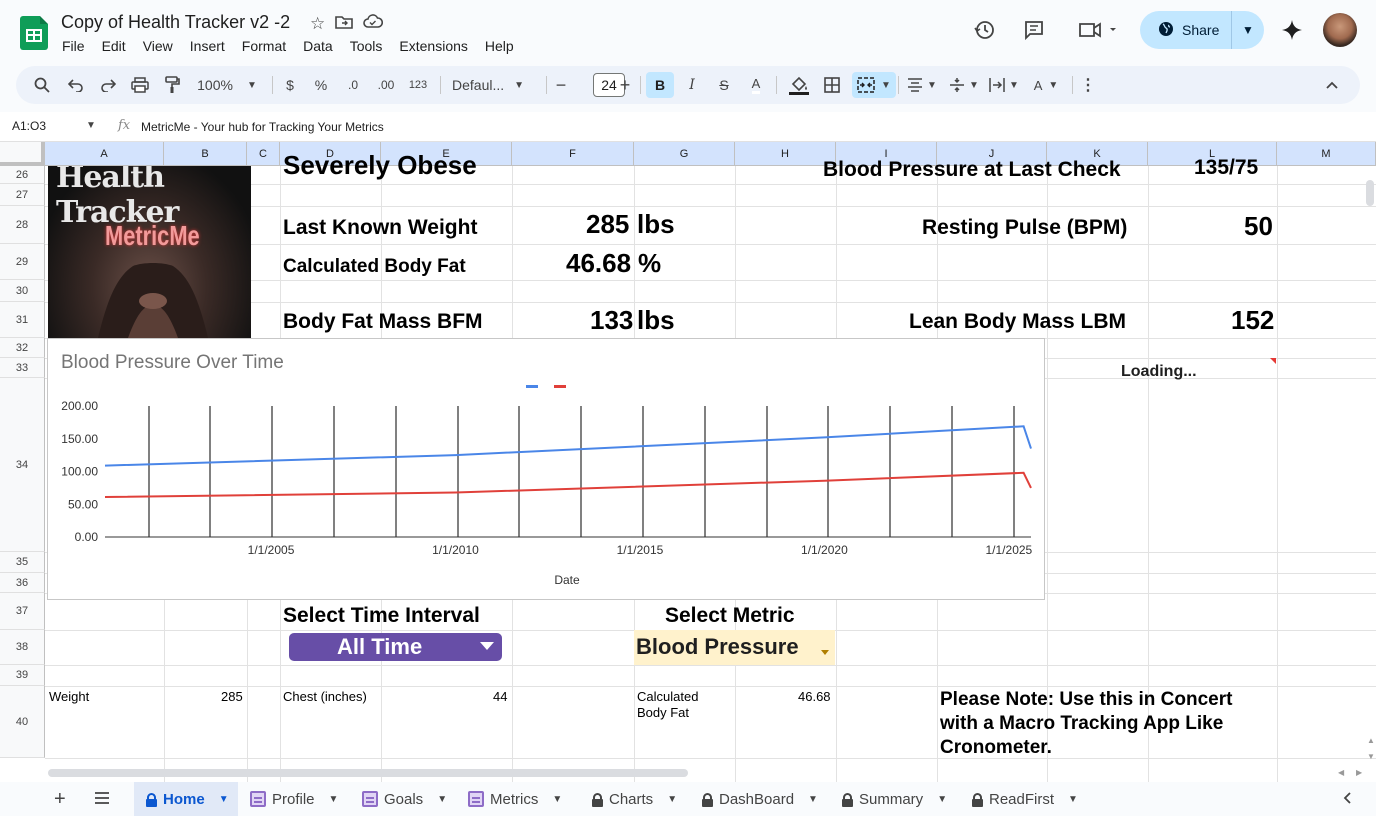  I want to click on percent-format-button: %, so click(321, 85).